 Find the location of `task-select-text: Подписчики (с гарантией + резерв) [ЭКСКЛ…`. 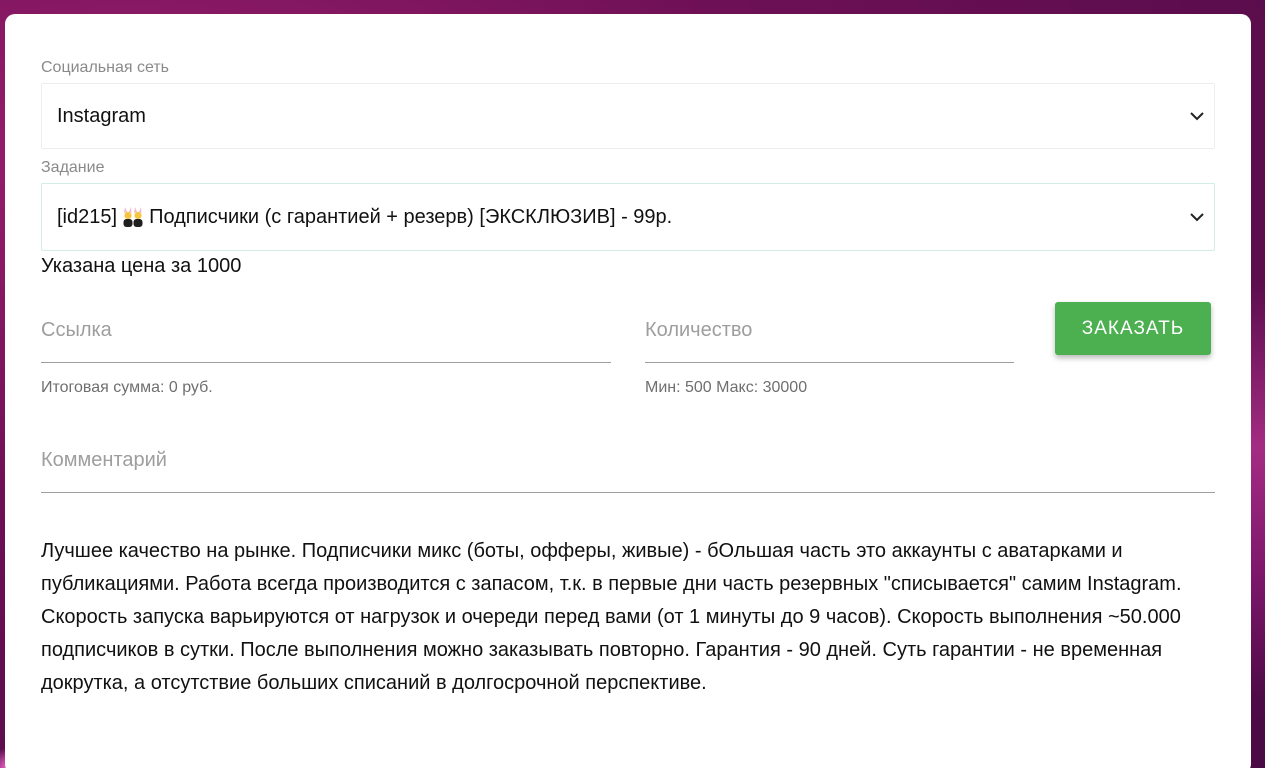

task-select-text: Подписчики (с гарантией + резерв) [ЭКСКЛ… is located at coordinates (411, 216).